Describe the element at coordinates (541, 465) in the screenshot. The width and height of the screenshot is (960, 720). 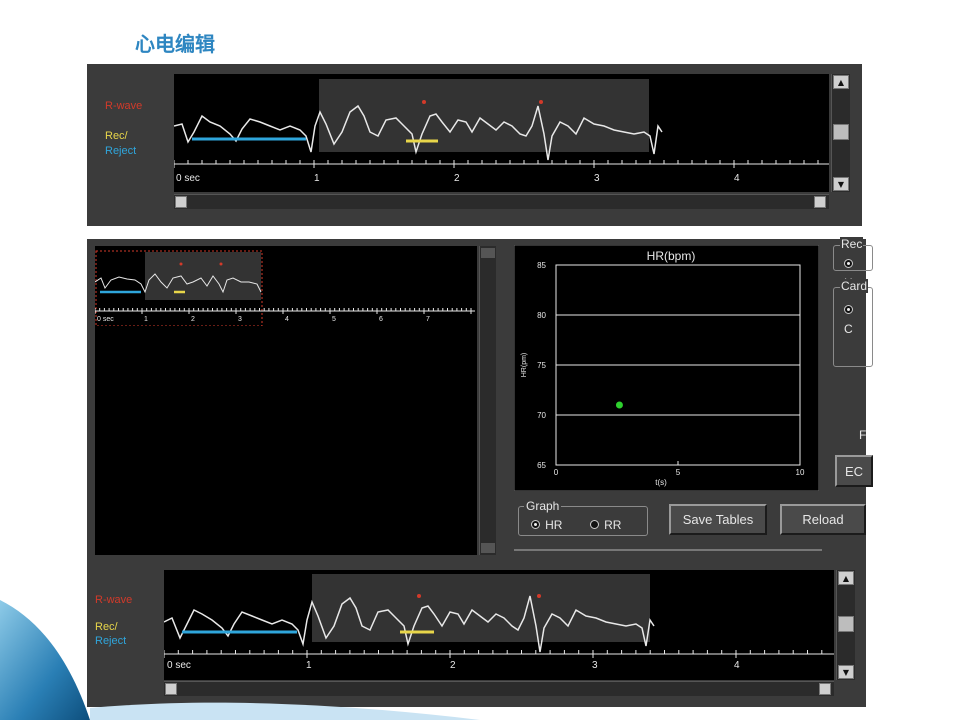
I see `y-tick-label: 65` at that location.